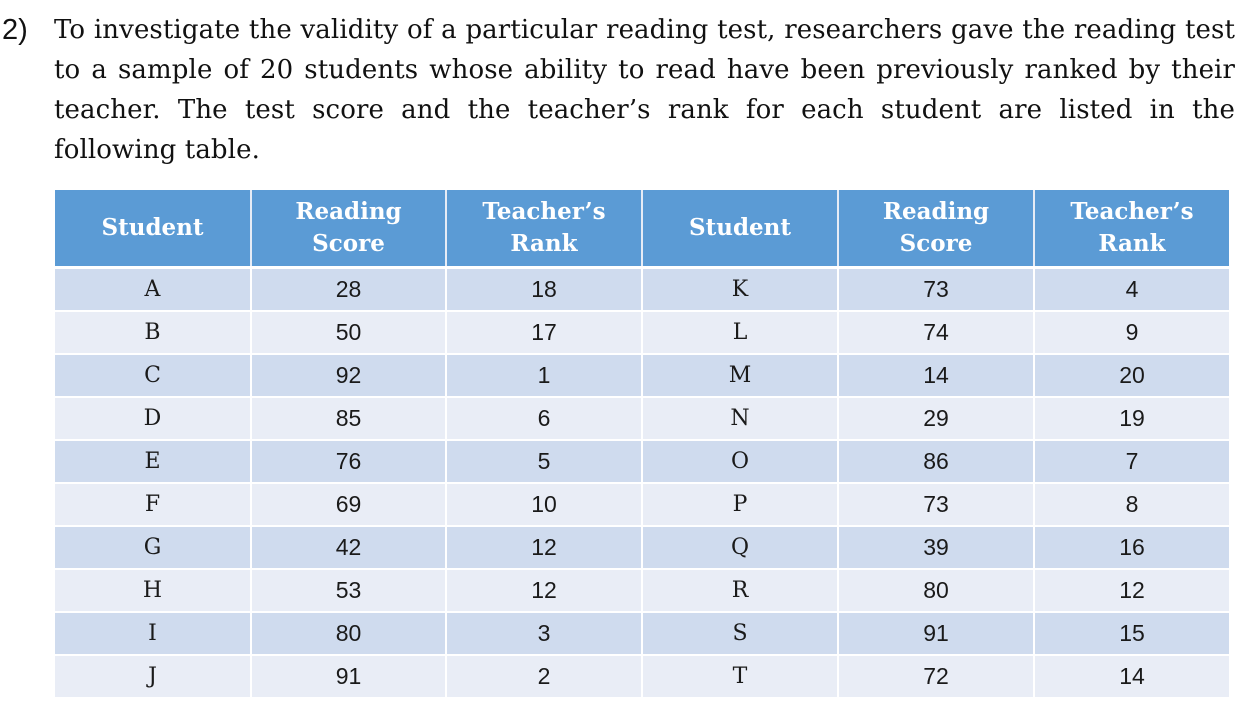  I want to click on header-student-right: Student, so click(740, 229).